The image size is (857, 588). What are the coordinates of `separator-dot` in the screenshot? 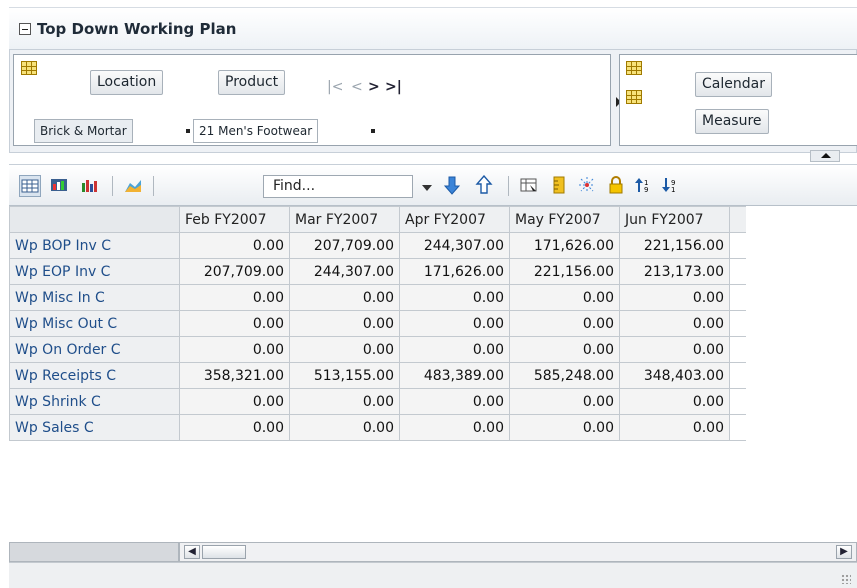 It's located at (373, 131).